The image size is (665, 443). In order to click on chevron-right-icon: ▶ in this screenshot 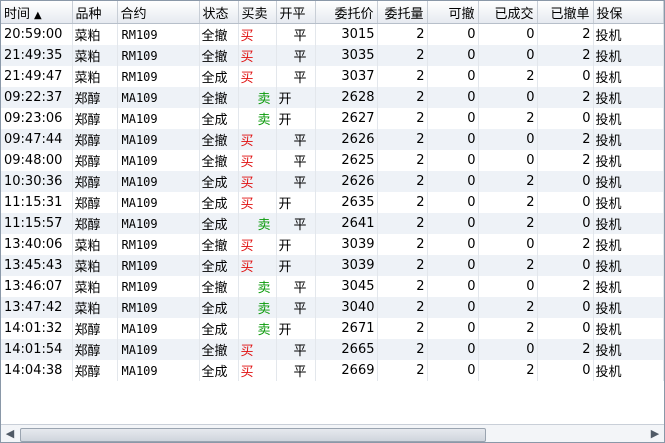, I will do `click(655, 433)`.